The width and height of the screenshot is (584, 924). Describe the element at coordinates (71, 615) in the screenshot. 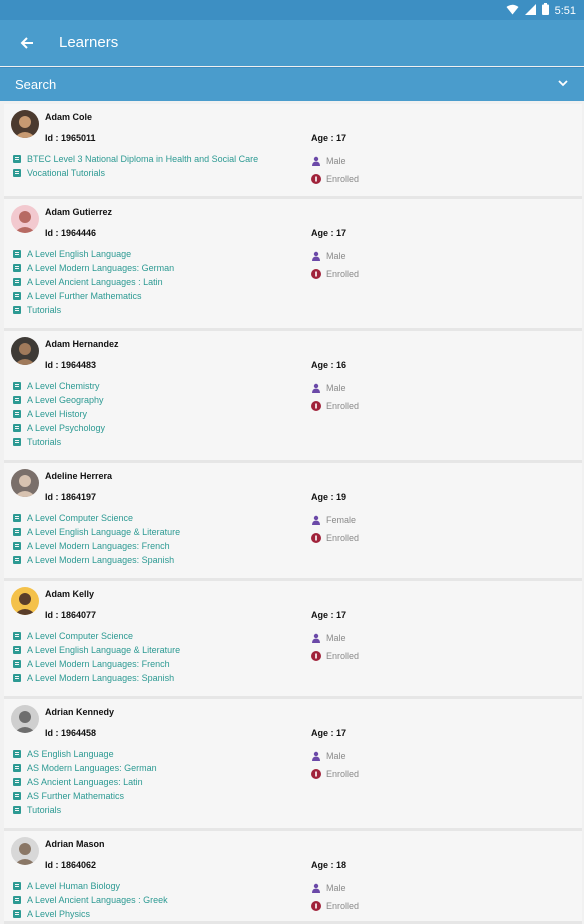

I see `learner-id: Id : 1864077` at that location.